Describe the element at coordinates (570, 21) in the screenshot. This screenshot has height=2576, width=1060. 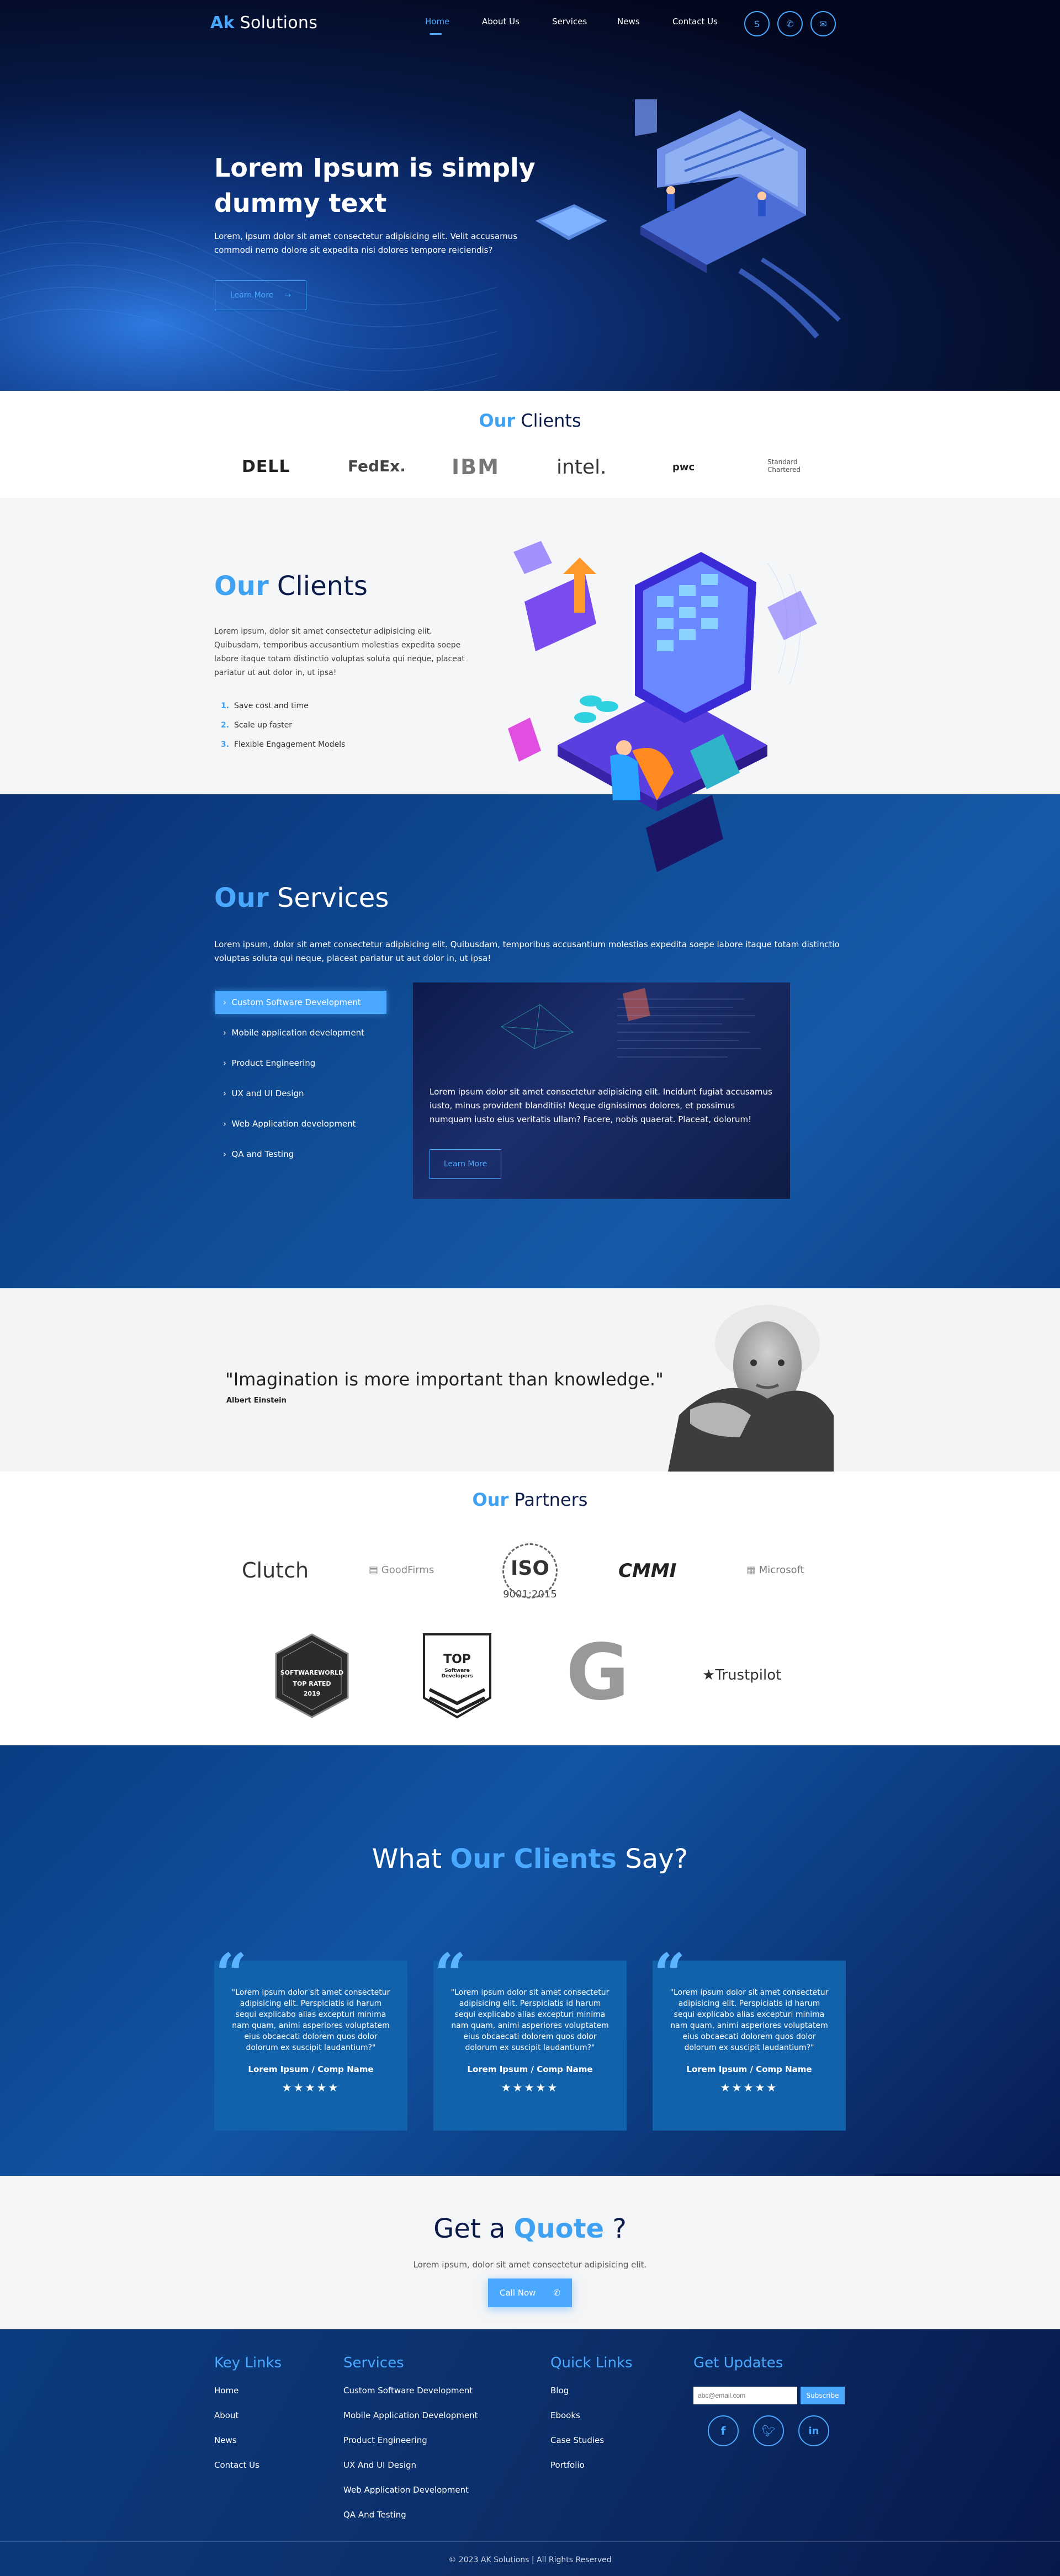
I see `nav-services: Services` at that location.